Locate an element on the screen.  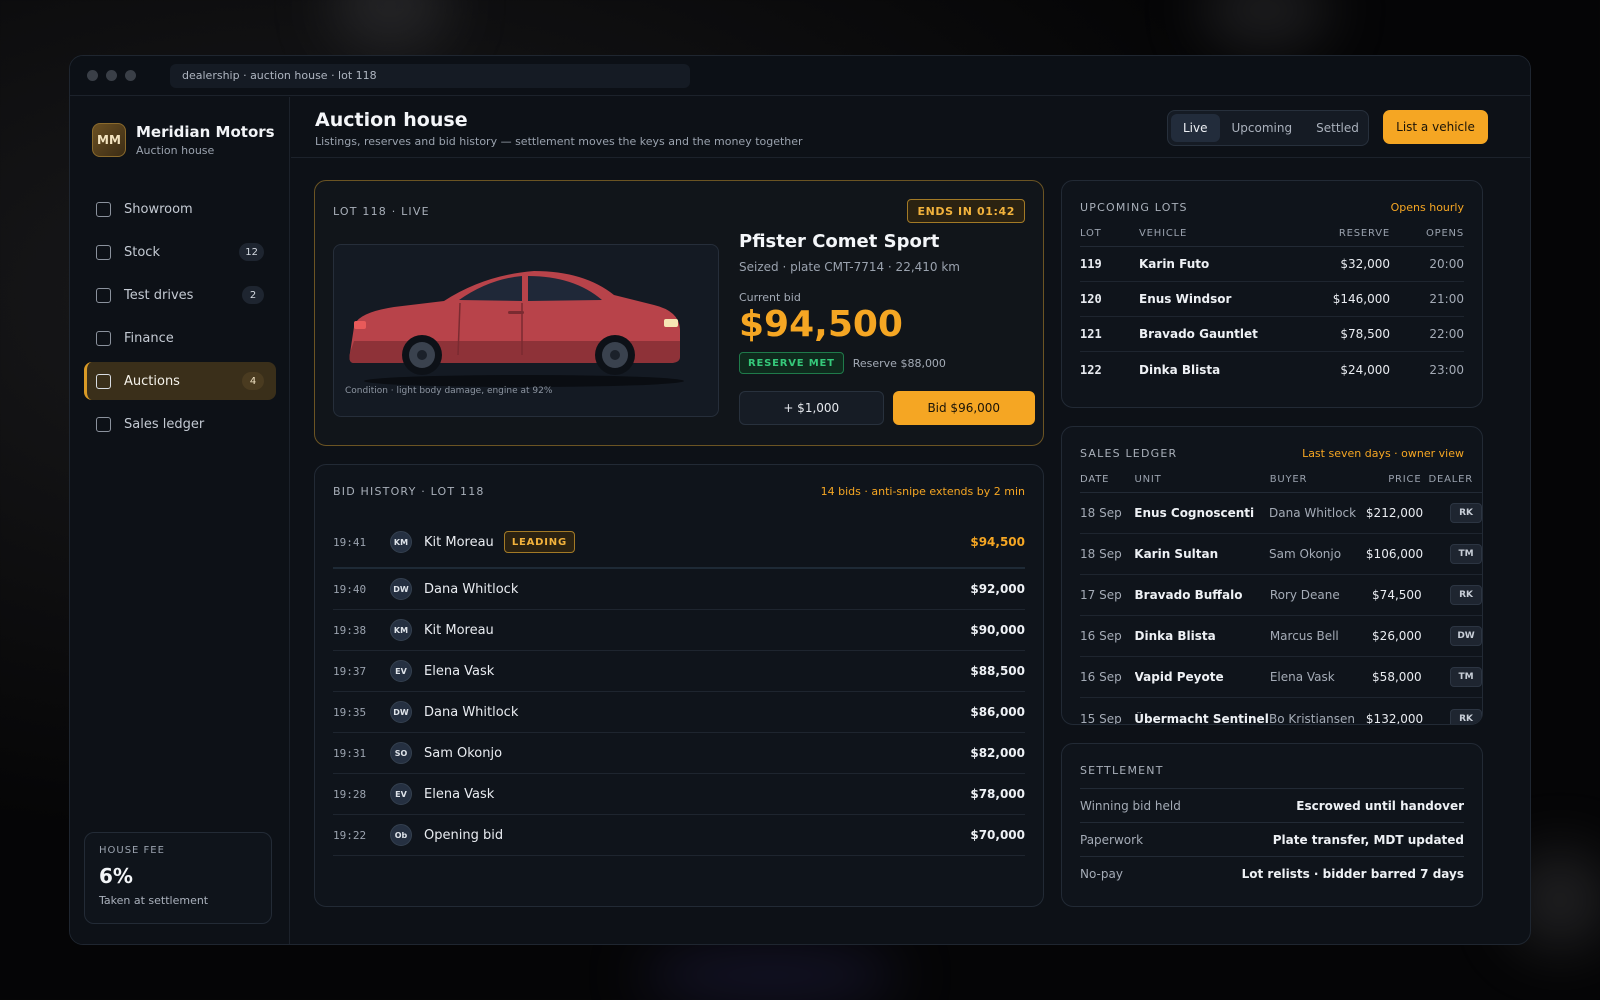
sale-price: $212,000 is located at coordinates (1394, 513).